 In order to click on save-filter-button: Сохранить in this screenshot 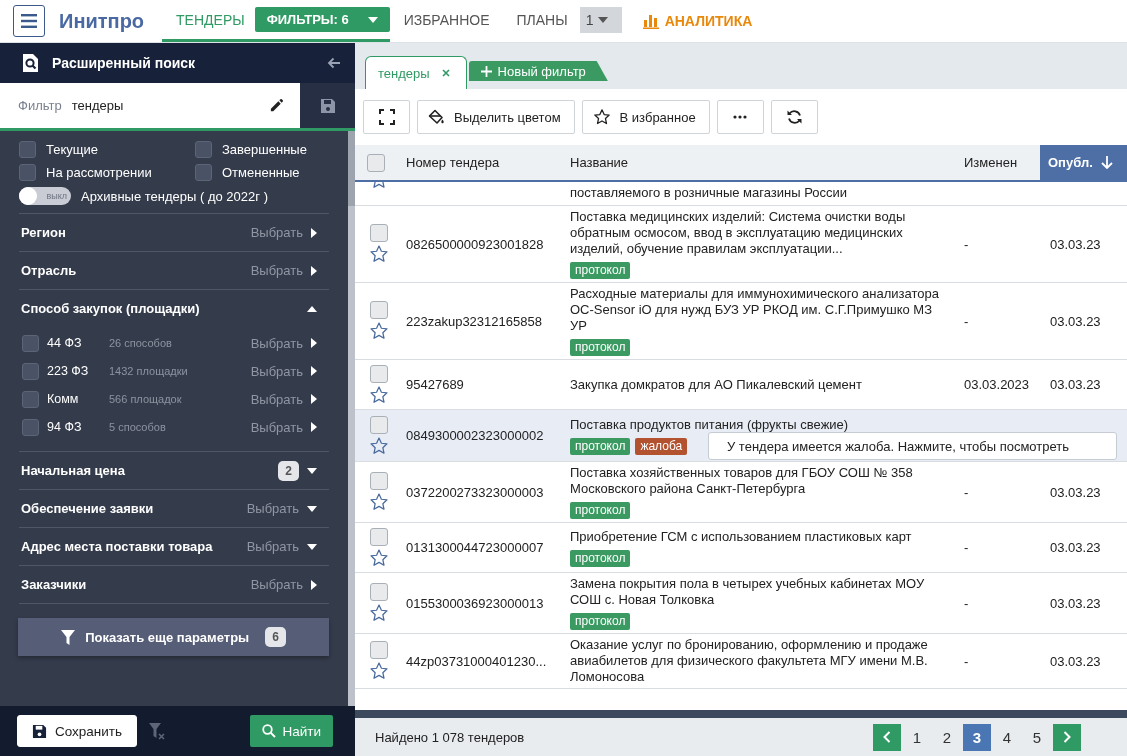, I will do `click(77, 731)`.